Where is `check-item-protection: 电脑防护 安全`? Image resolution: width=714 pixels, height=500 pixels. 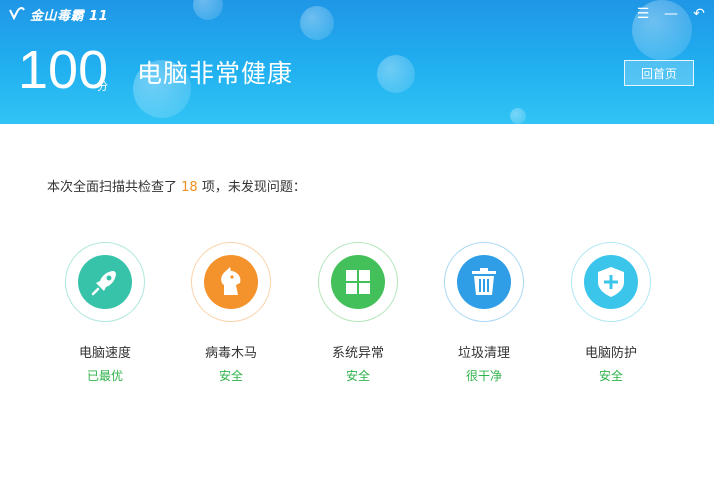
check-item-protection: 电脑防护 安全 is located at coordinates (611, 313).